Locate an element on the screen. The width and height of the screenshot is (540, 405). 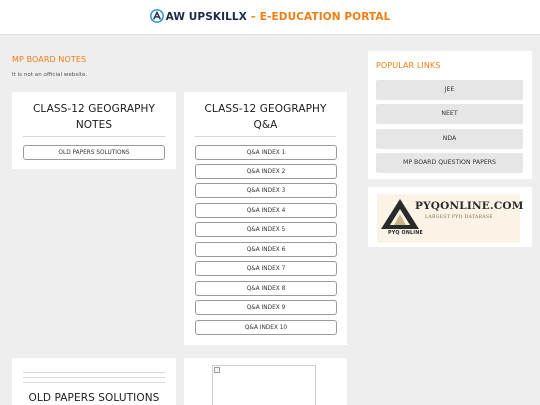
broken-image-icon is located at coordinates (217, 370).